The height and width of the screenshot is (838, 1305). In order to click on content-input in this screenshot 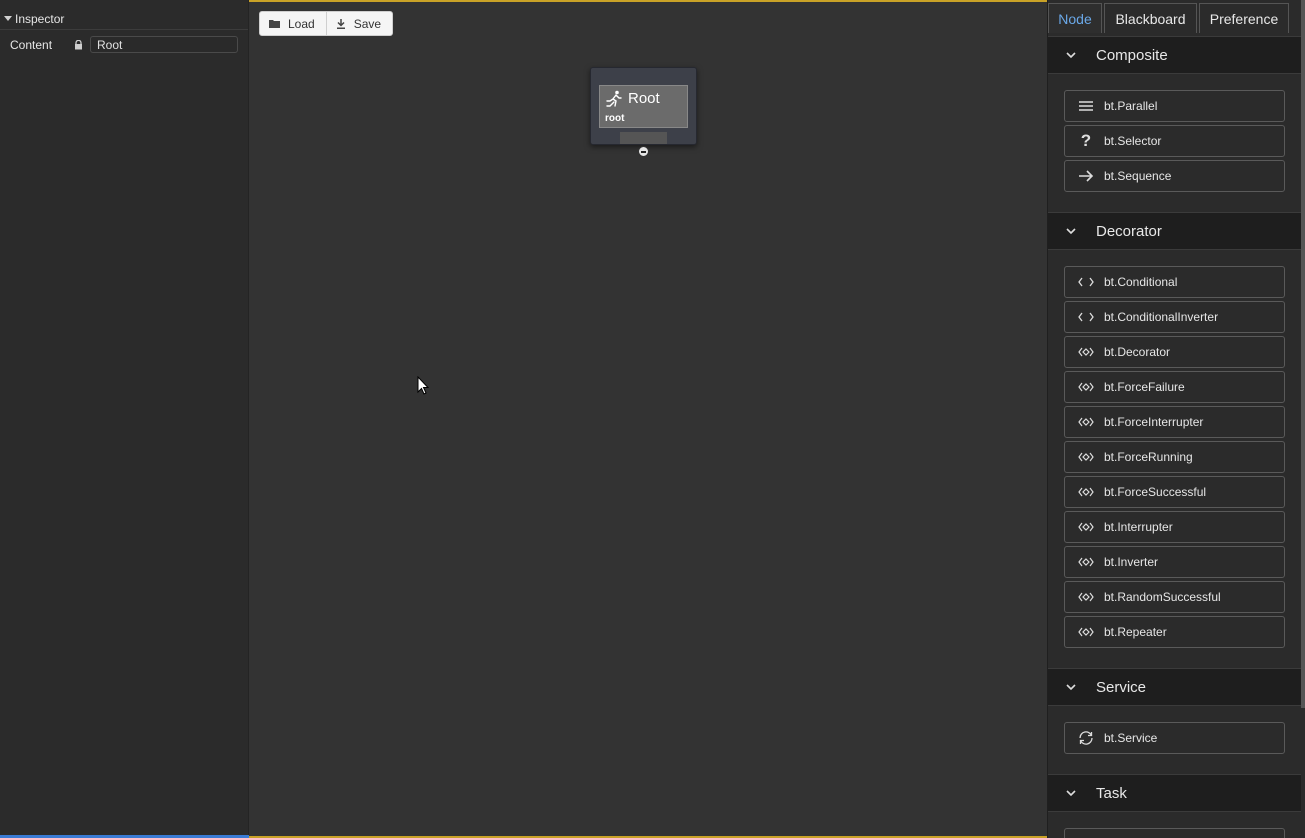, I will do `click(164, 44)`.